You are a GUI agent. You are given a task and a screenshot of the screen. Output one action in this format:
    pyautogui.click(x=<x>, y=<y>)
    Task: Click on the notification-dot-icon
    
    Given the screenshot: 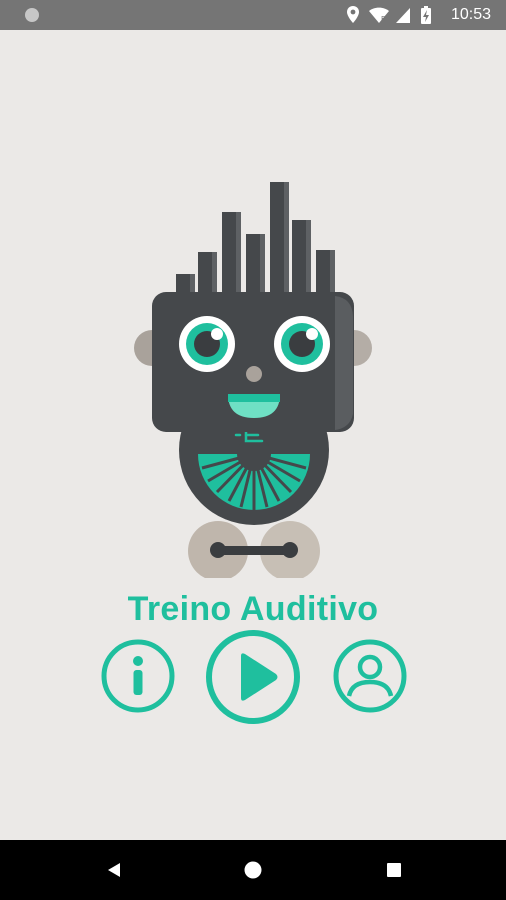 What is the action you would take?
    pyautogui.click(x=32, y=15)
    